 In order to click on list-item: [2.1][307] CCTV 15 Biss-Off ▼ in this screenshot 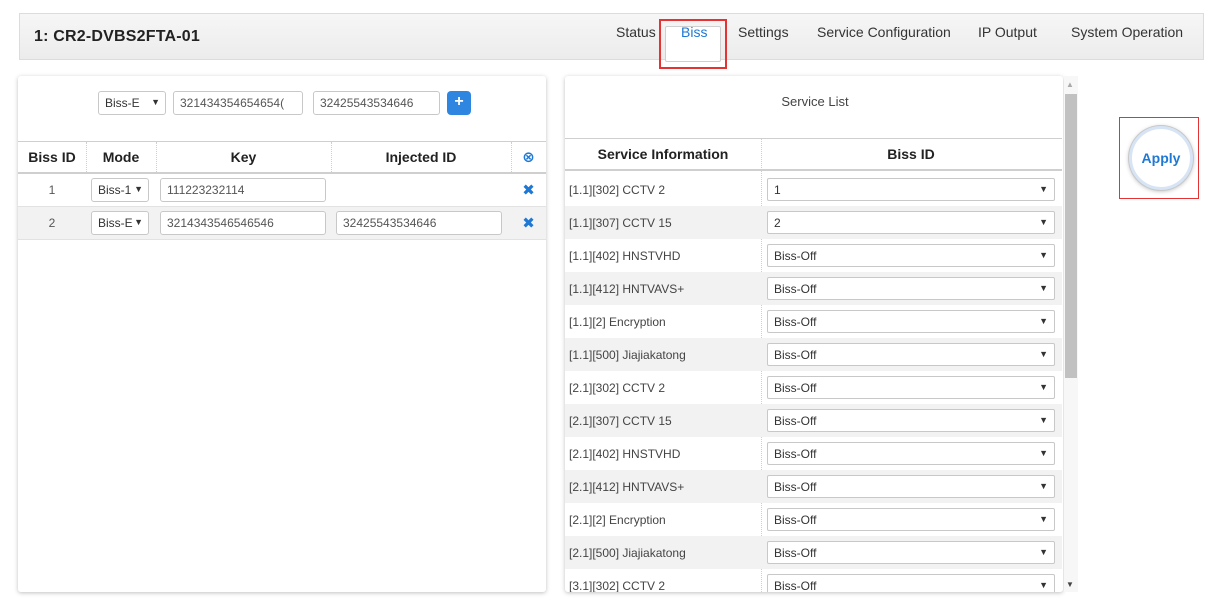, I will do `click(813, 420)`.